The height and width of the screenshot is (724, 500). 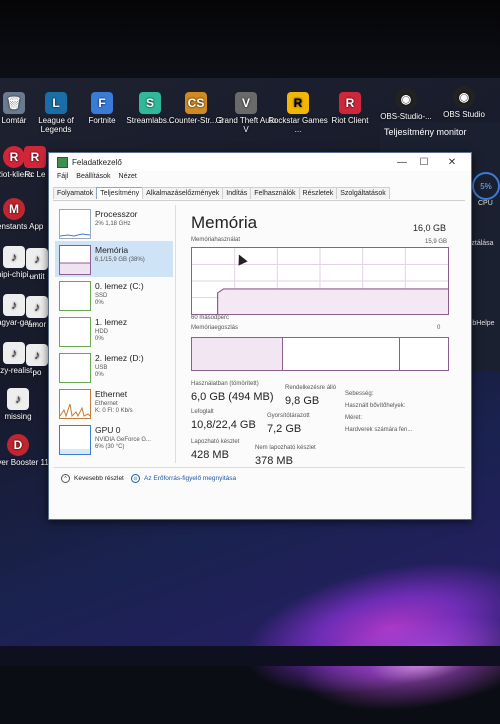 I want to click on menu-options: Beállítások, so click(x=93, y=176).